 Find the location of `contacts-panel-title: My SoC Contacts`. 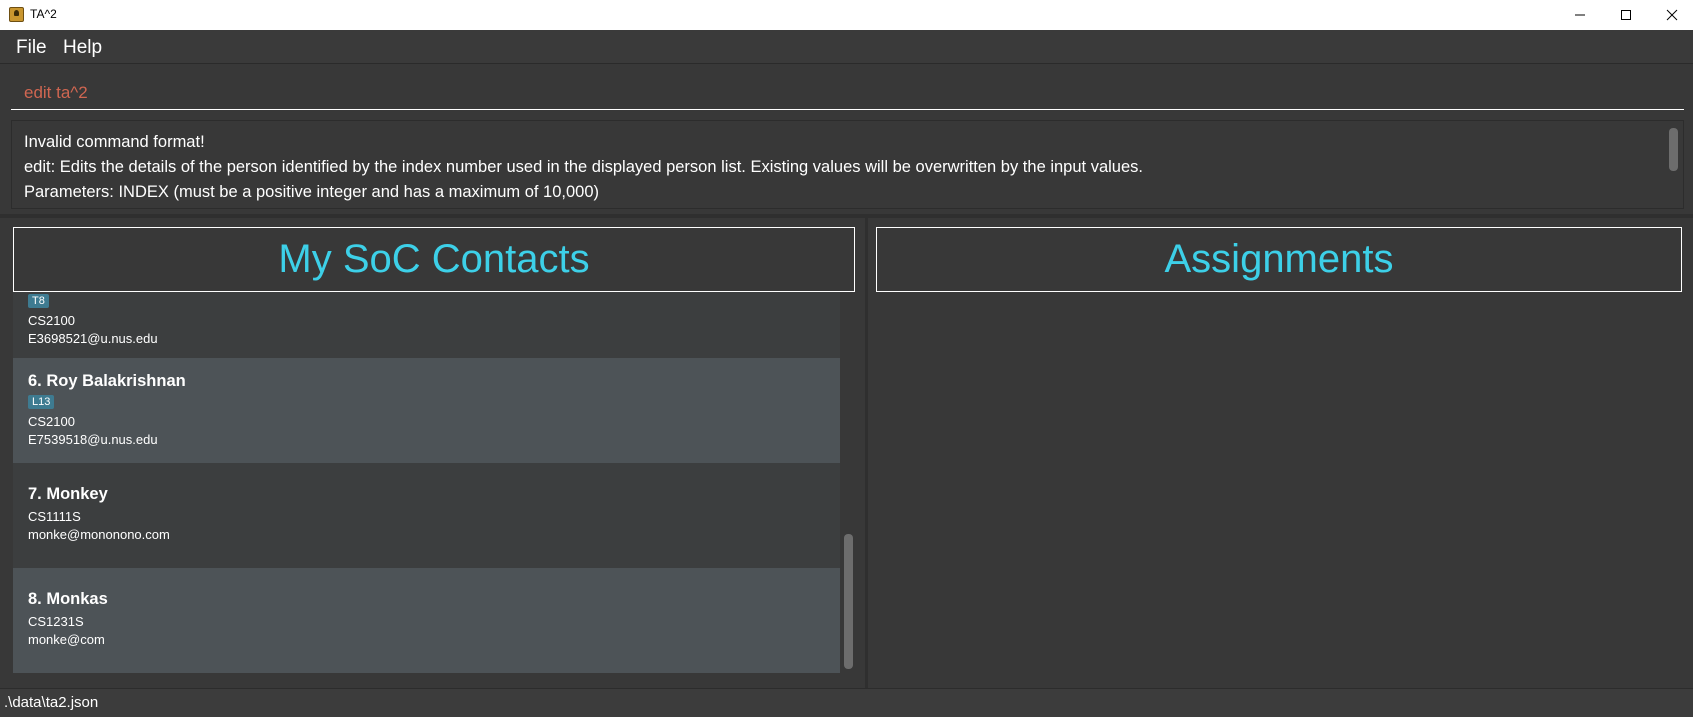

contacts-panel-title: My SoC Contacts is located at coordinates (434, 259).